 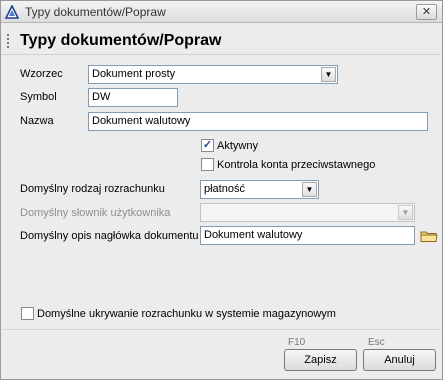 What do you see at coordinates (8, 41) in the screenshot?
I see `grip-handle-icon` at bounding box center [8, 41].